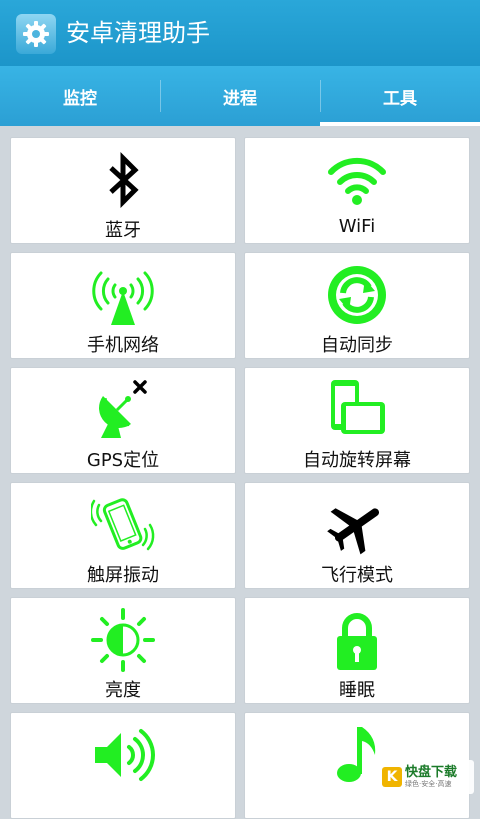 The height and width of the screenshot is (819, 480). I want to click on tool-wifi: WiFi, so click(357, 190).